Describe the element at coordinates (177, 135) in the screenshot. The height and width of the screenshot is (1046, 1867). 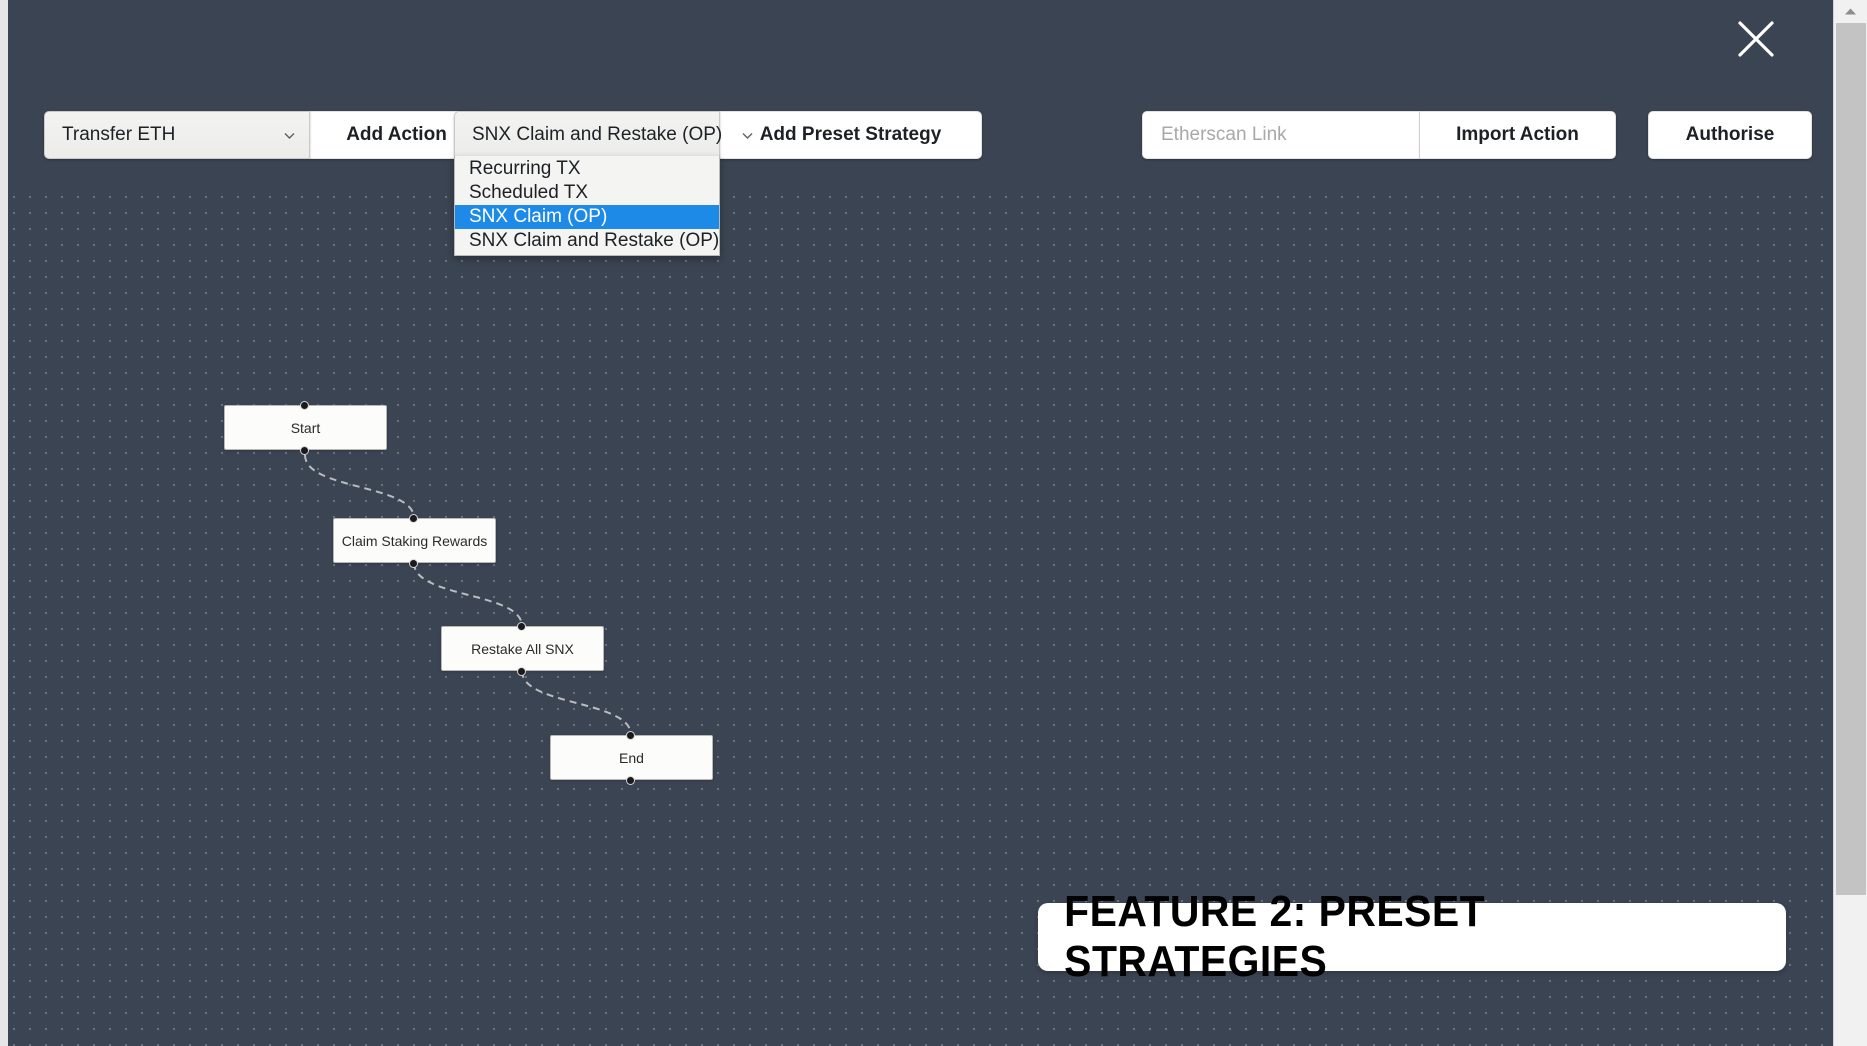
I see `action-type-select: Transfer ETH` at that location.